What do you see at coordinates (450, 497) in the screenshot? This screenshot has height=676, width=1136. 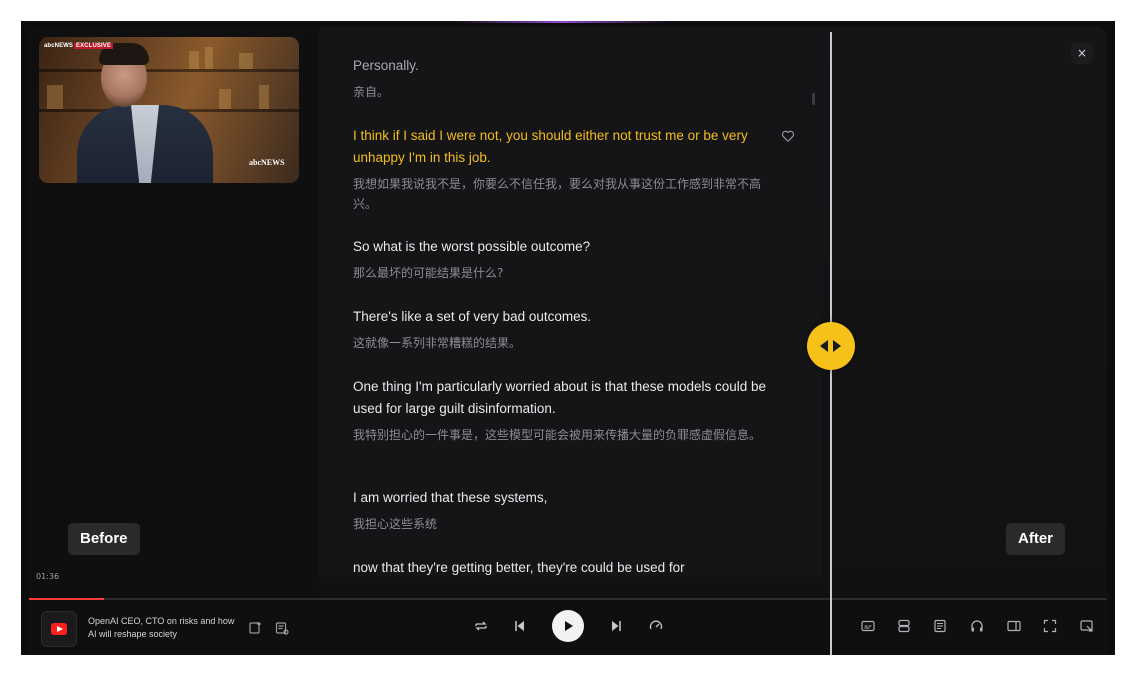 I see `segment-english: I am worried that these systems,` at bounding box center [450, 497].